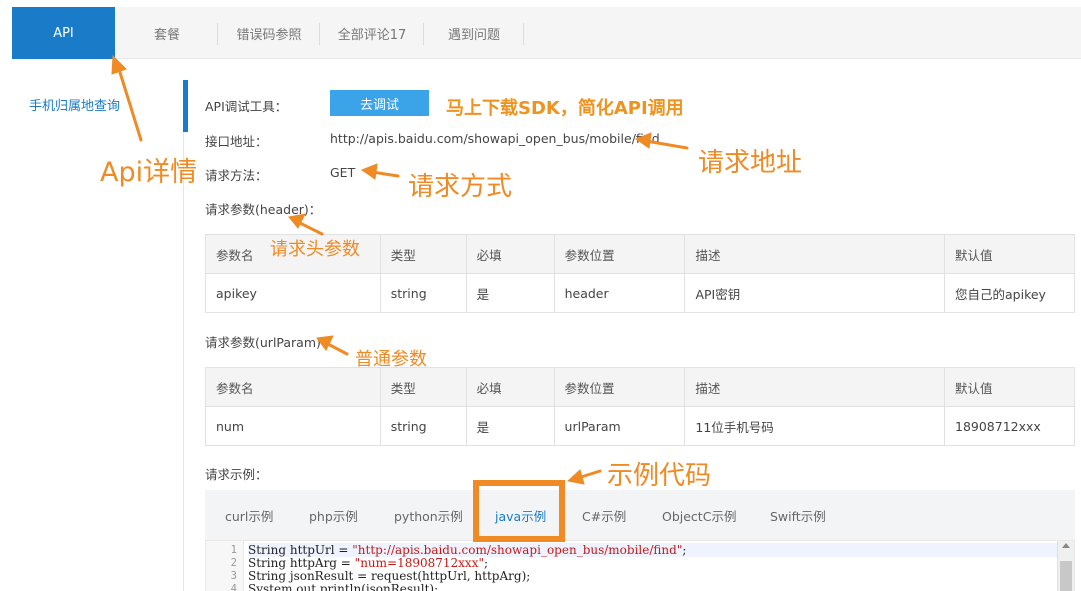 This screenshot has height=591, width=1081. I want to click on example-label: 请求示例：, so click(236, 474).